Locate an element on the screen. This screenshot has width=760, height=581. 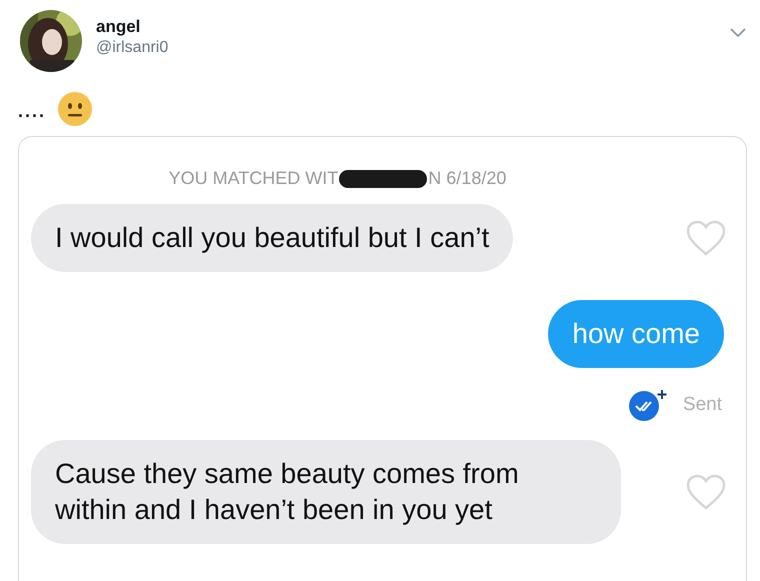
user-name: angel is located at coordinates (119, 27).